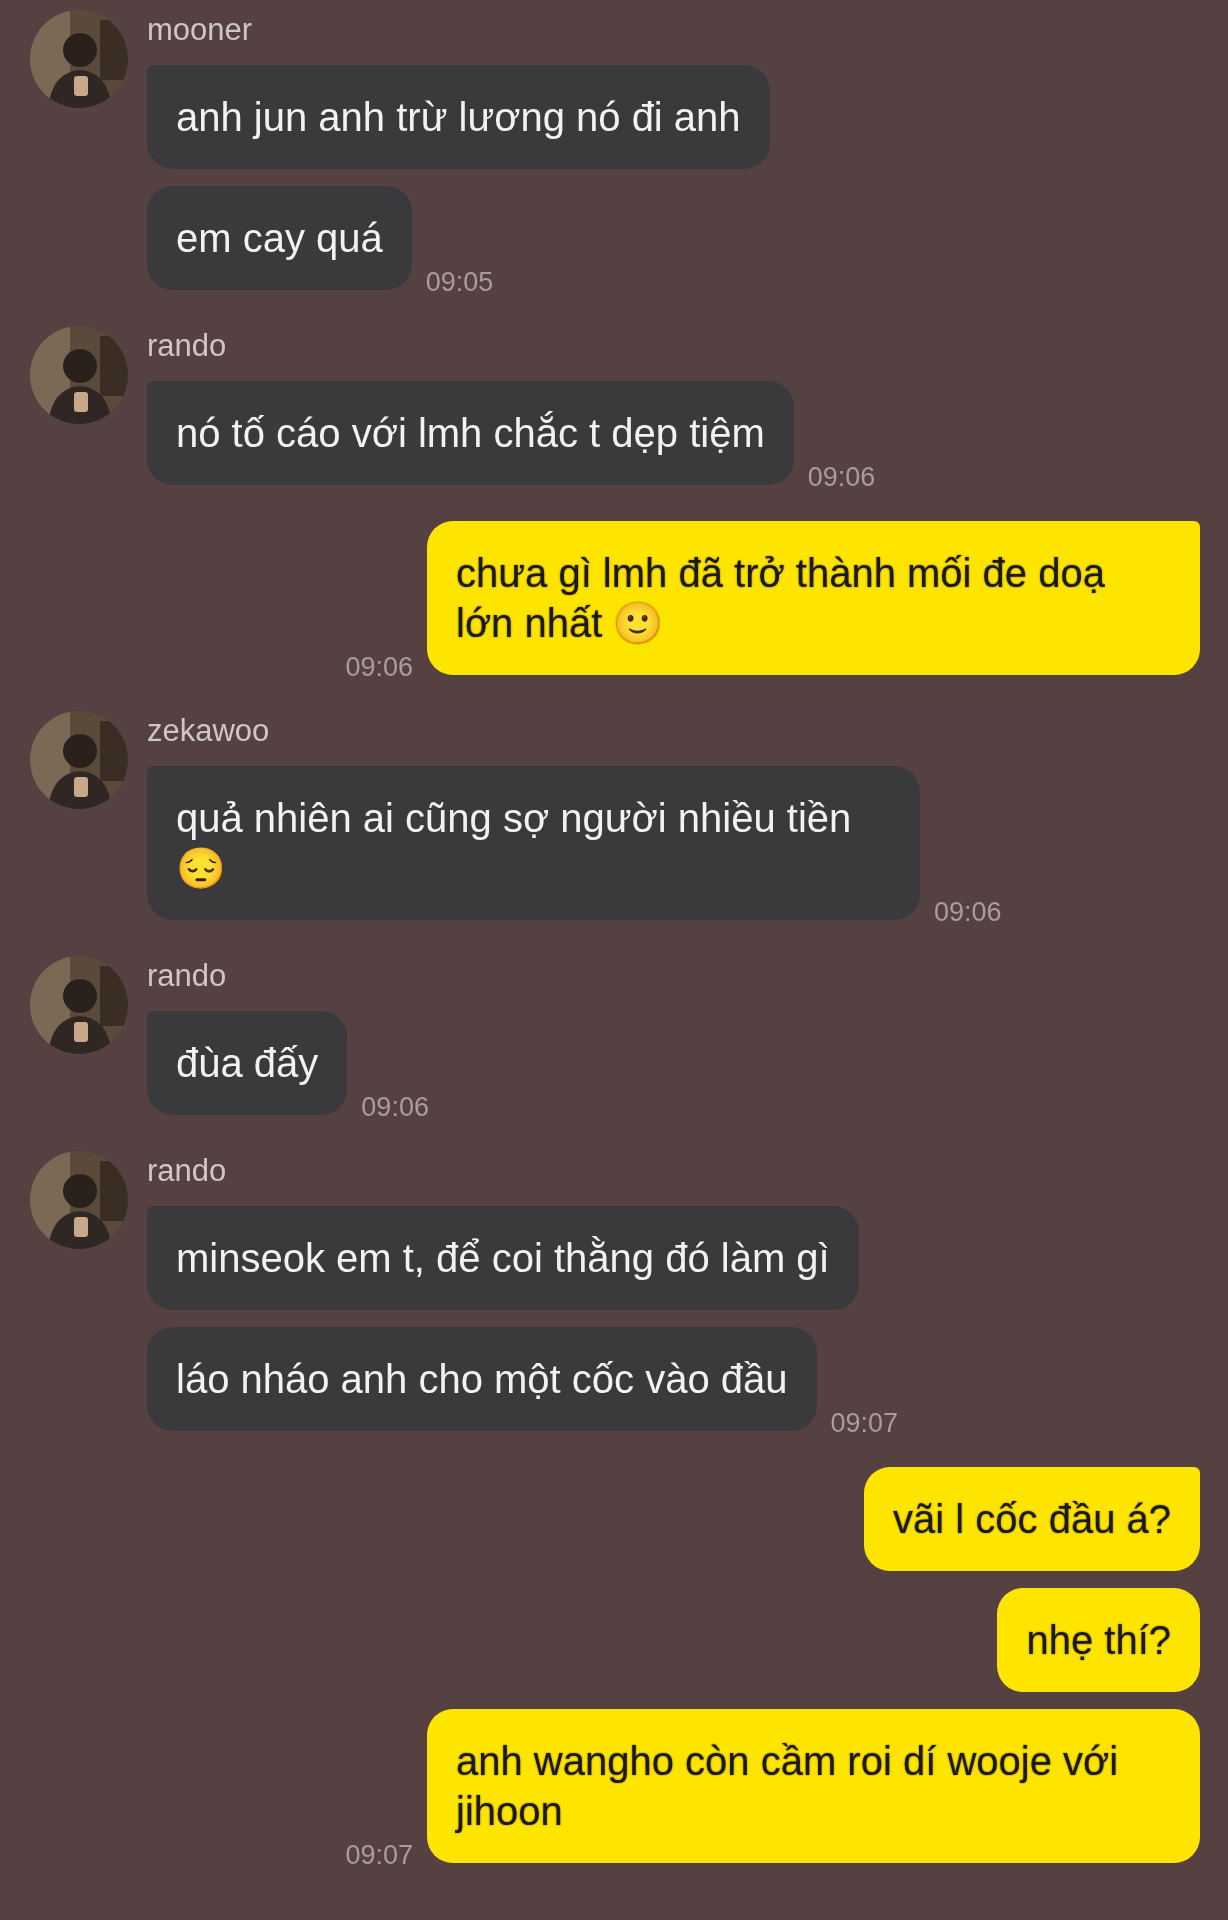  I want to click on message-bubble: láo nháo anh cho một cốc vào đầu, so click(482, 1379).